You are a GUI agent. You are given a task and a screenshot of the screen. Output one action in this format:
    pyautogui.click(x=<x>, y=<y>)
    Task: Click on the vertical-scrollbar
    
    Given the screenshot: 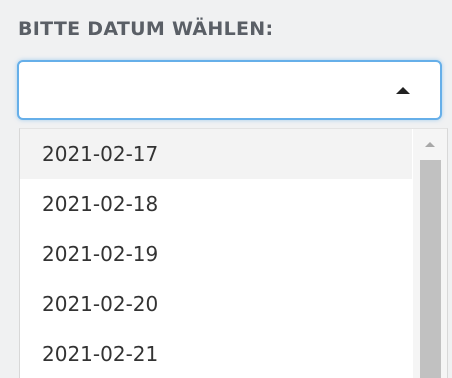 What is the action you would take?
    pyautogui.click(x=430, y=253)
    